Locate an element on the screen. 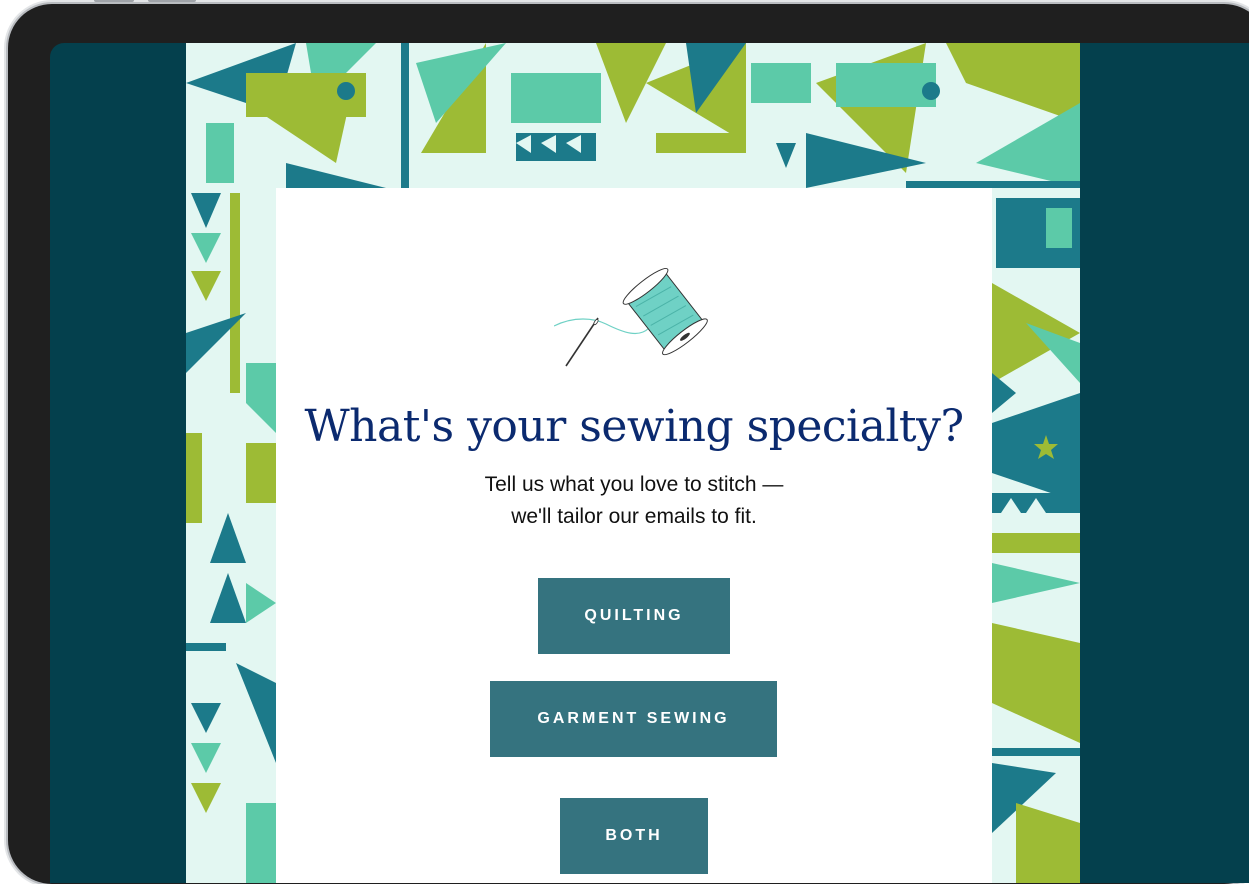  power-button is located at coordinates (172, 1).